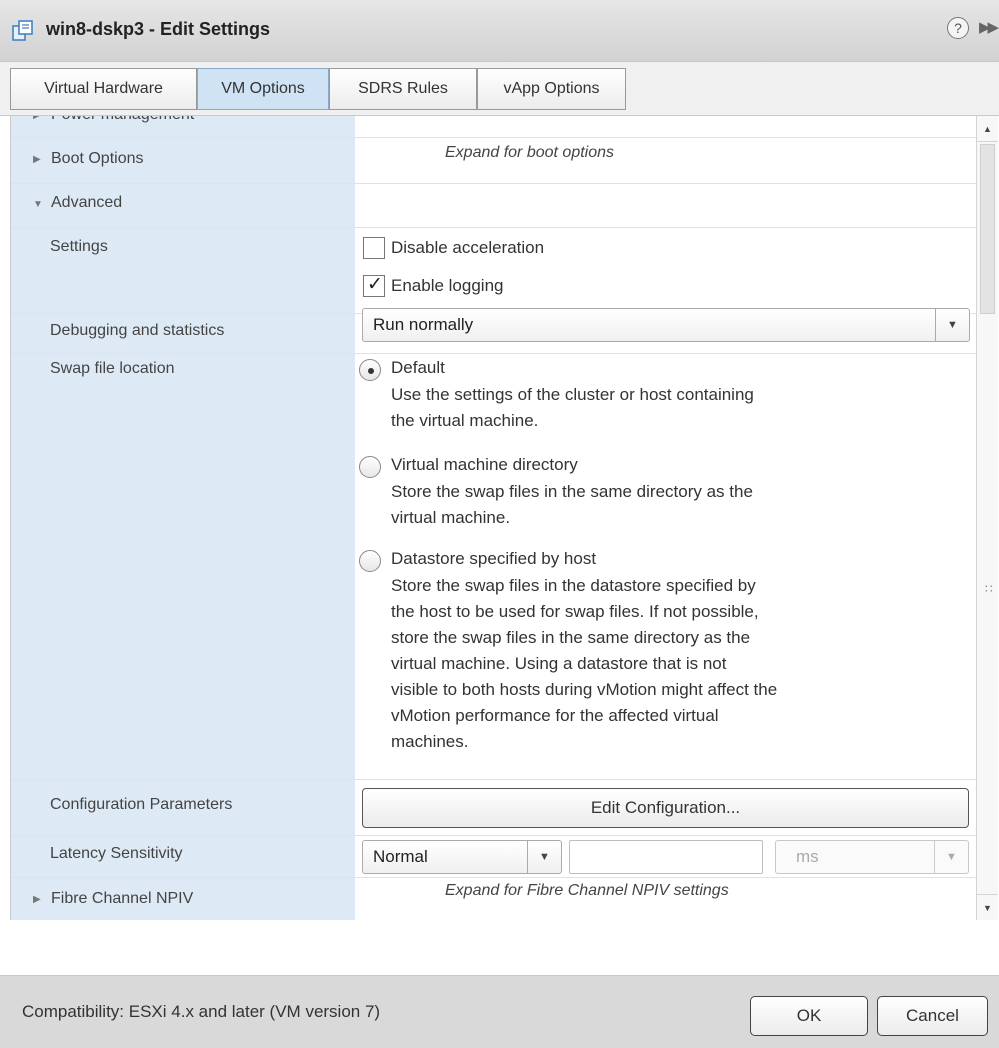  Describe the element at coordinates (932, 1016) in the screenshot. I see `cancel-button: Cancel` at that location.